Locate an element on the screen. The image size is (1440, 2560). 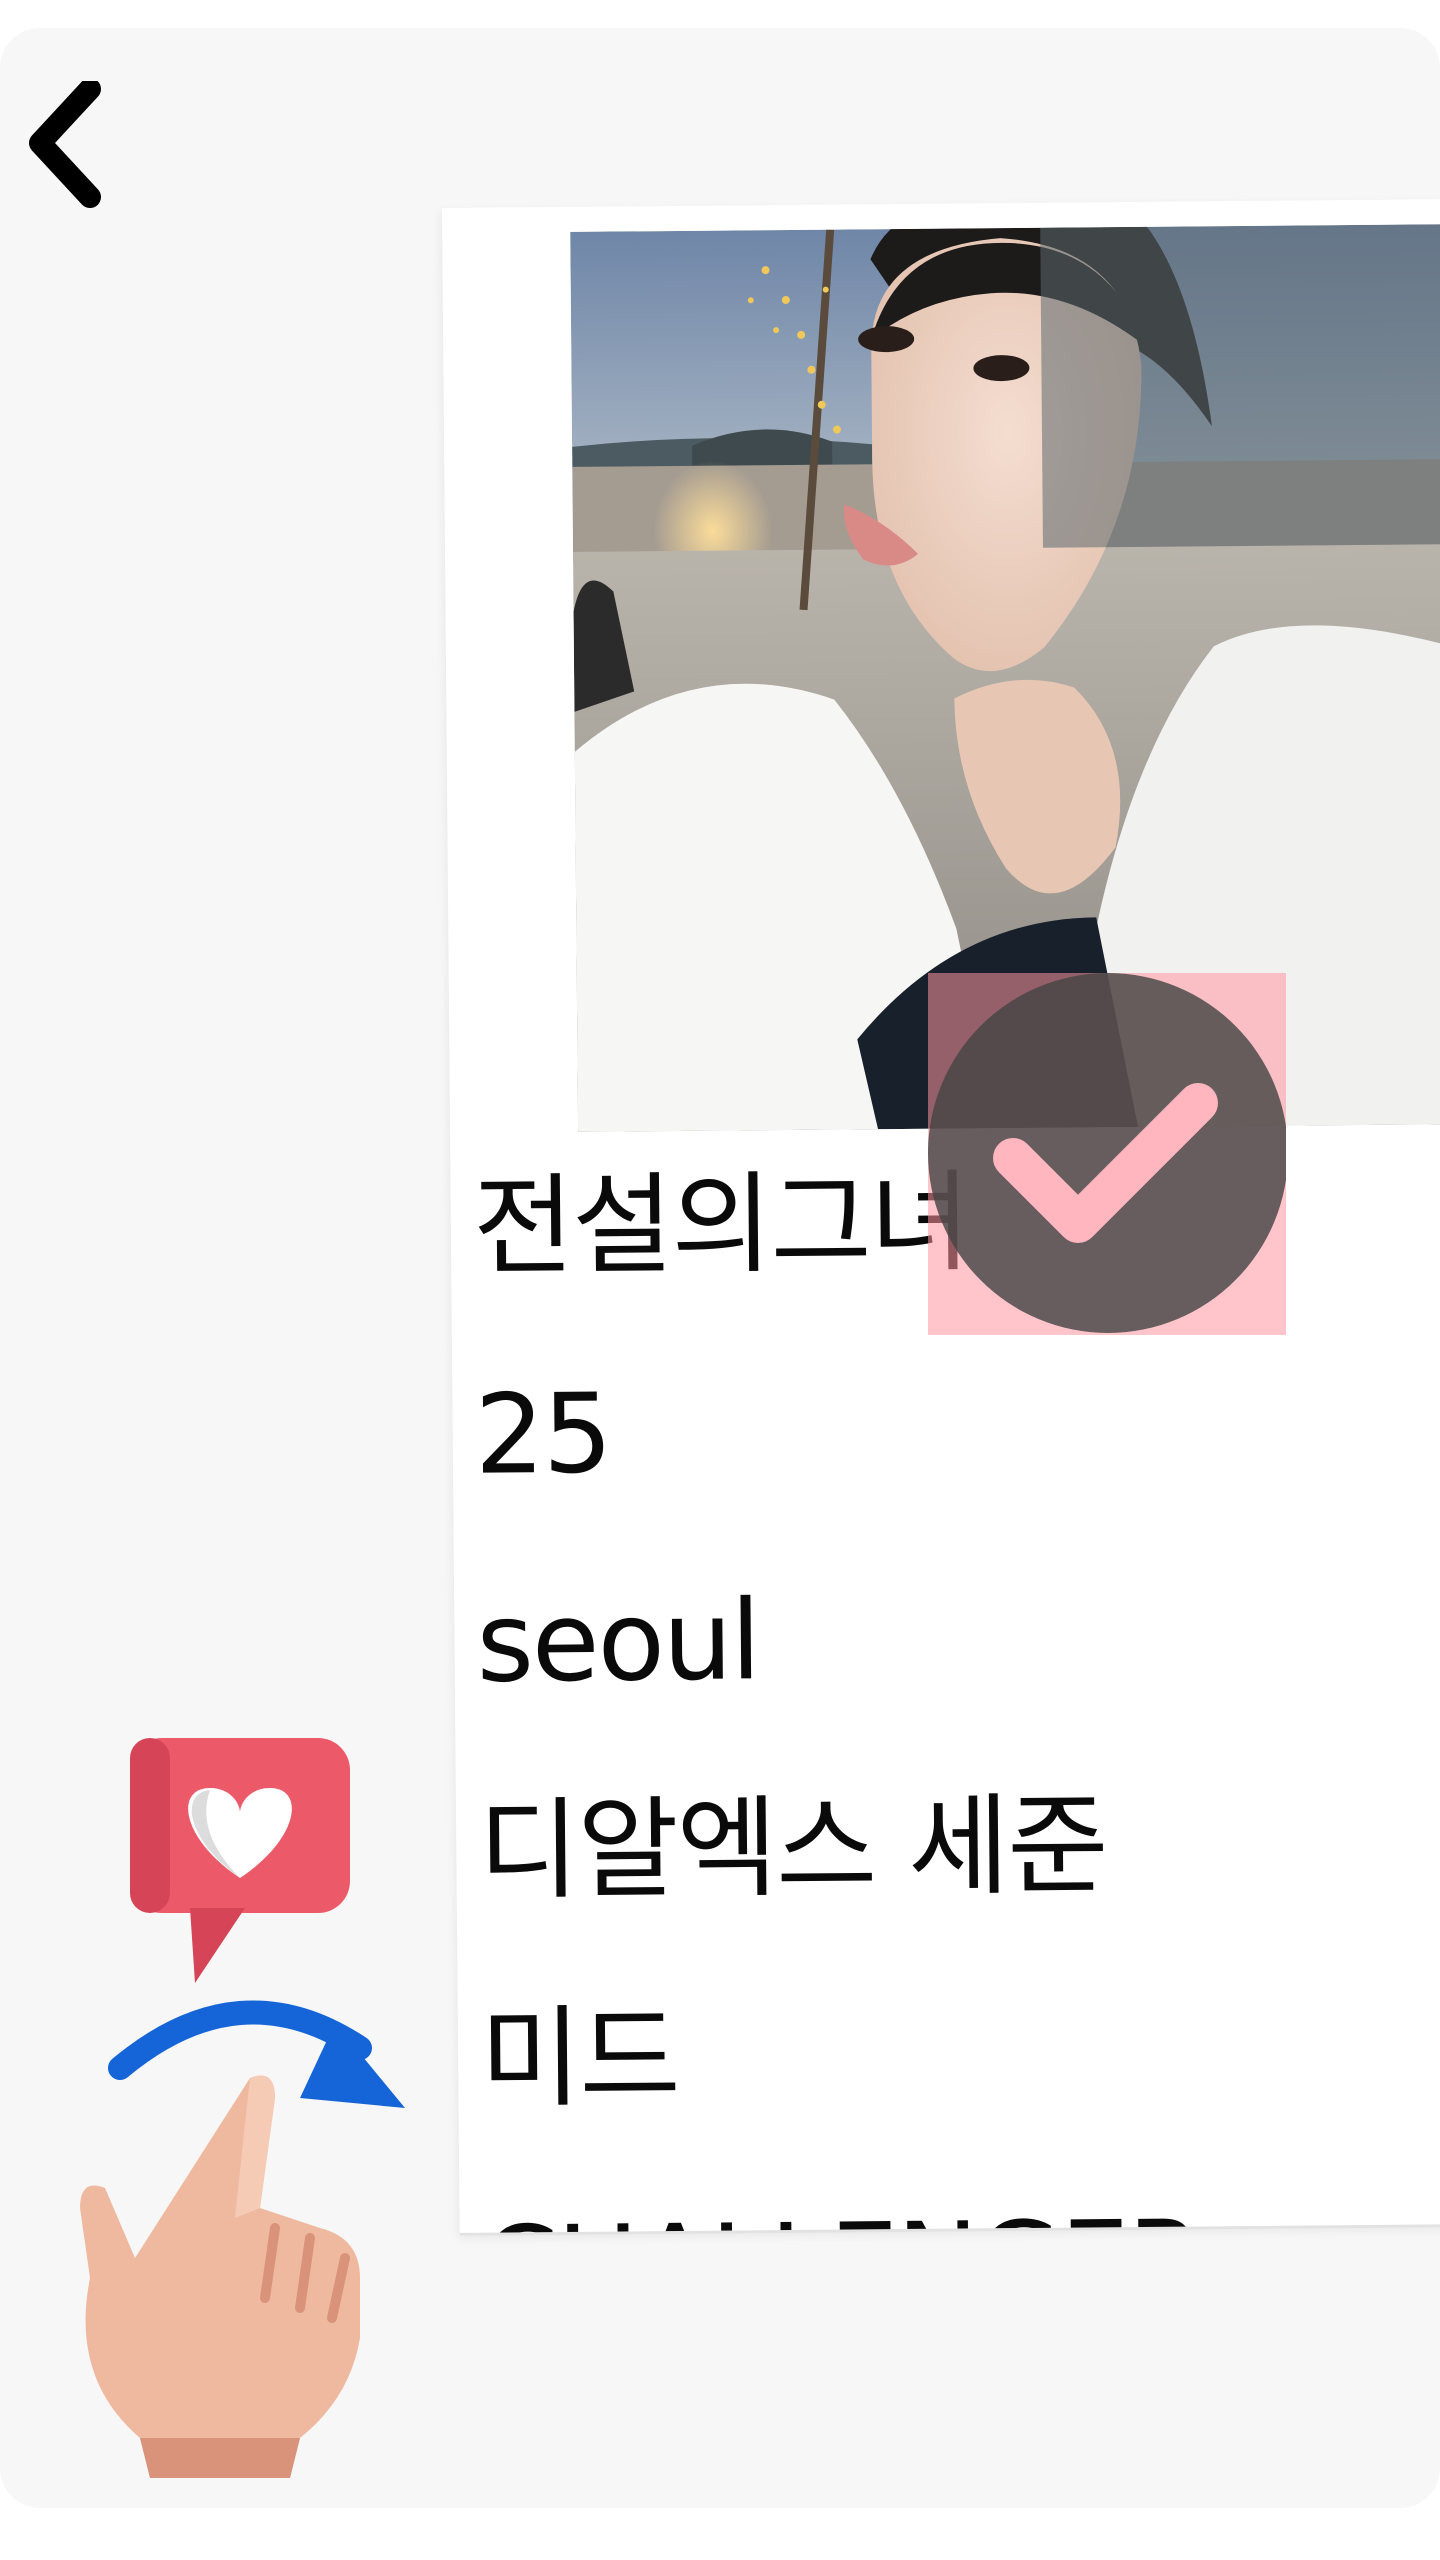
back-button is located at coordinates (68, 146).